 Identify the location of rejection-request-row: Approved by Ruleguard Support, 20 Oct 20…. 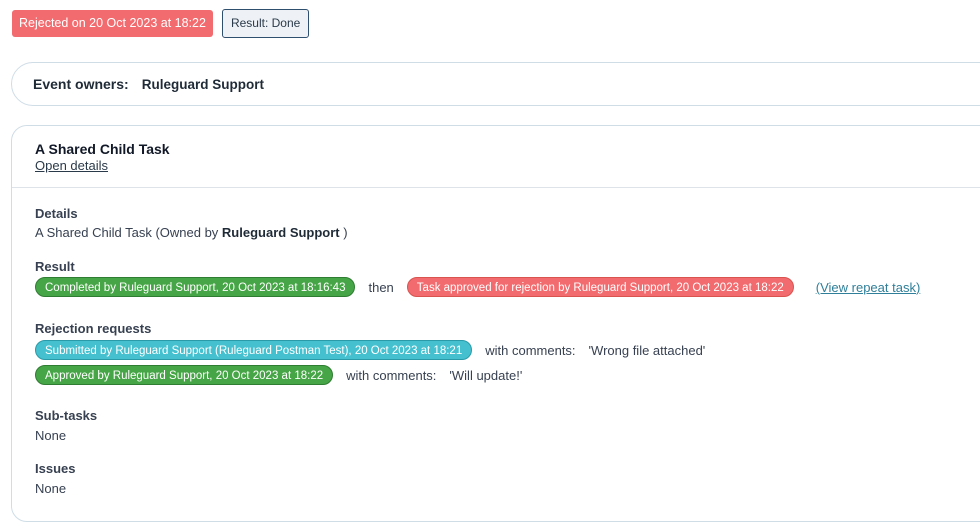
(278, 375).